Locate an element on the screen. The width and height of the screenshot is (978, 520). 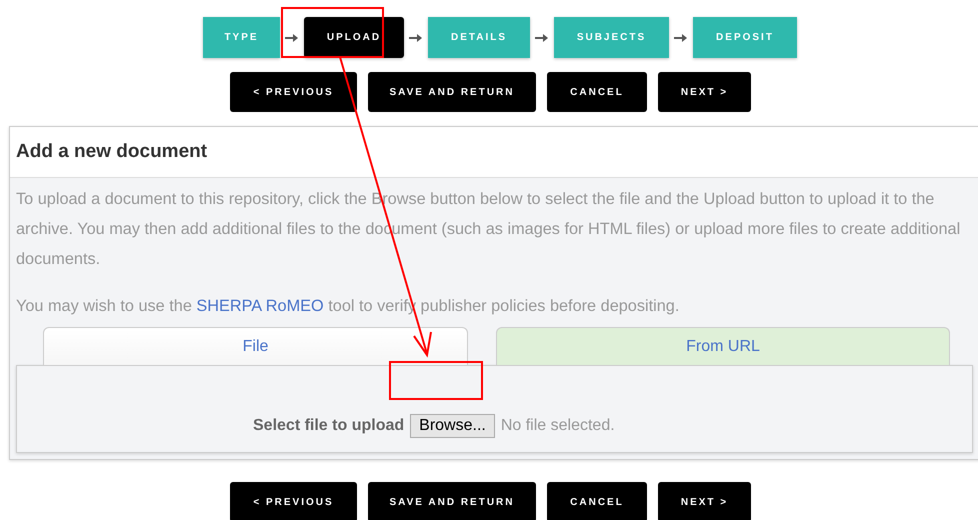
upload-label: Select file to upload is located at coordinates (328, 426).